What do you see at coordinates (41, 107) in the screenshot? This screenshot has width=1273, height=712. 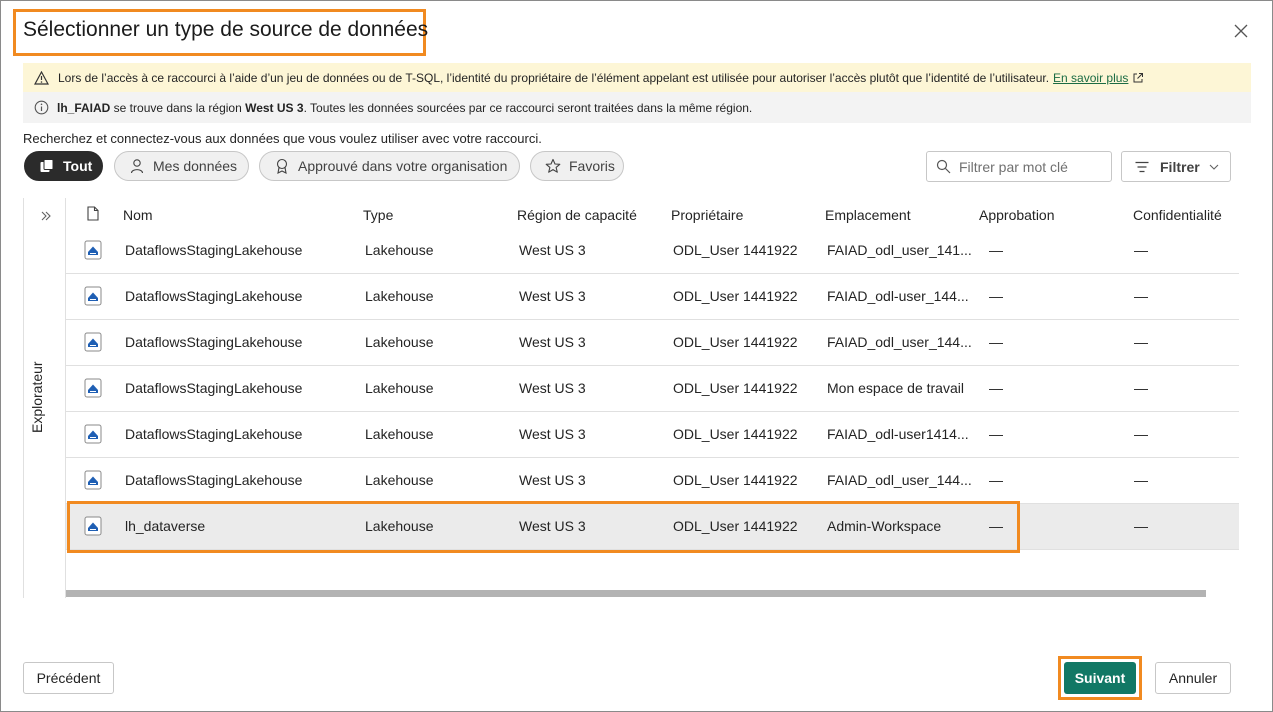 I see `info-icon` at bounding box center [41, 107].